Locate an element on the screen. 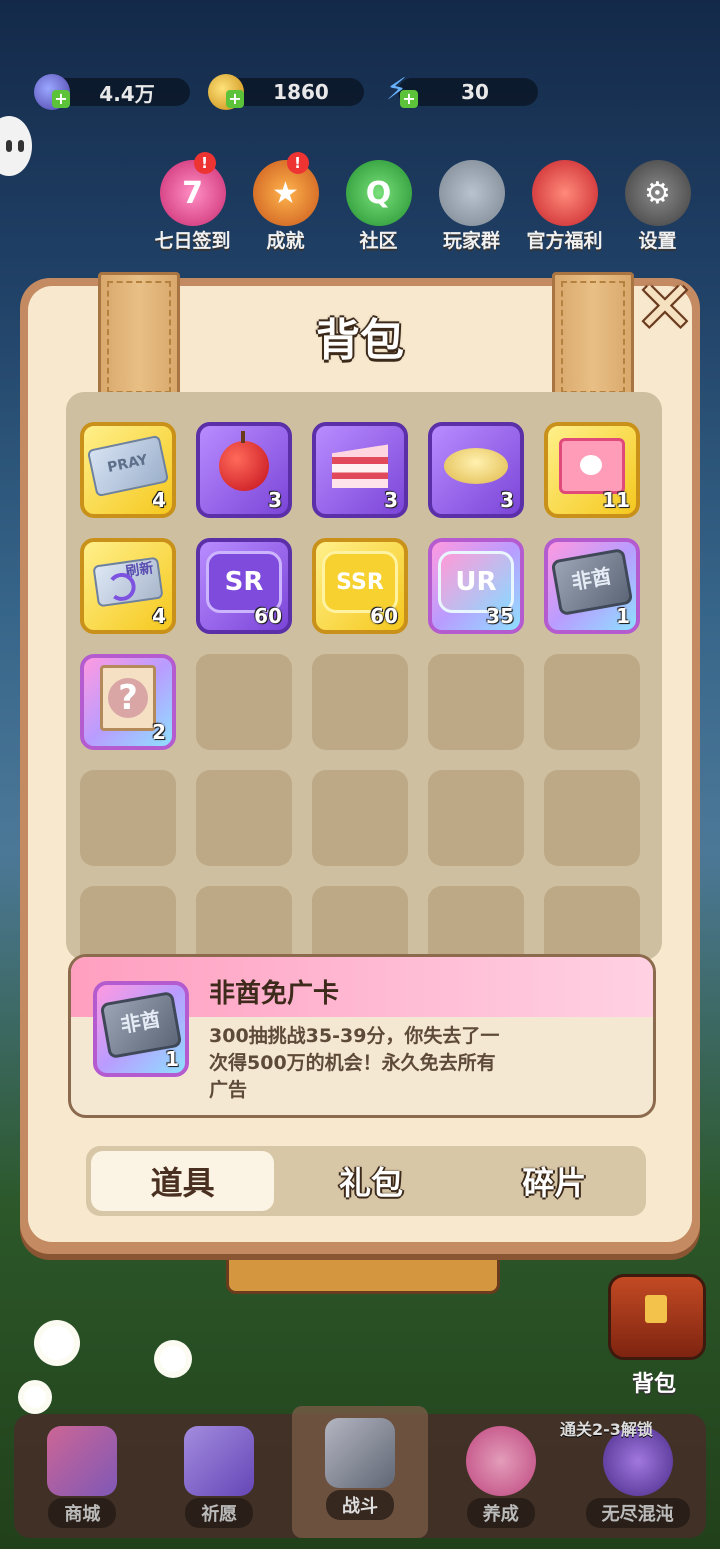  penguin-icon is located at coordinates (471, 193).